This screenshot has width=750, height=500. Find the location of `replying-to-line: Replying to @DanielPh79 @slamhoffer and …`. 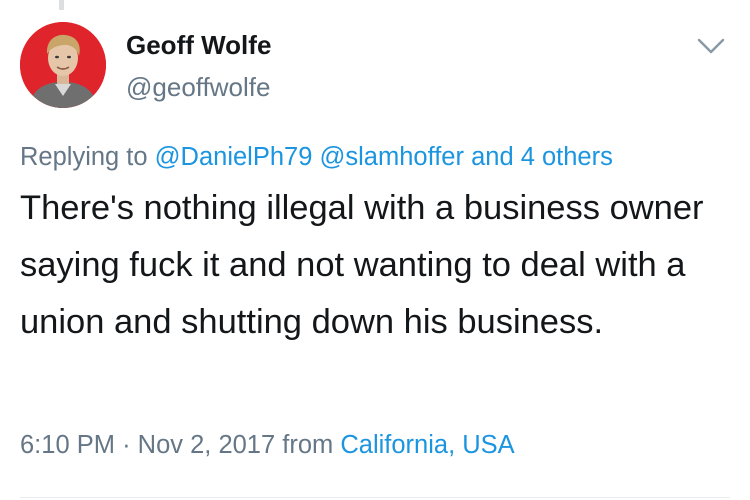

replying-to-line: Replying to @DanielPh79 @slamhoffer and … is located at coordinates (316, 157).